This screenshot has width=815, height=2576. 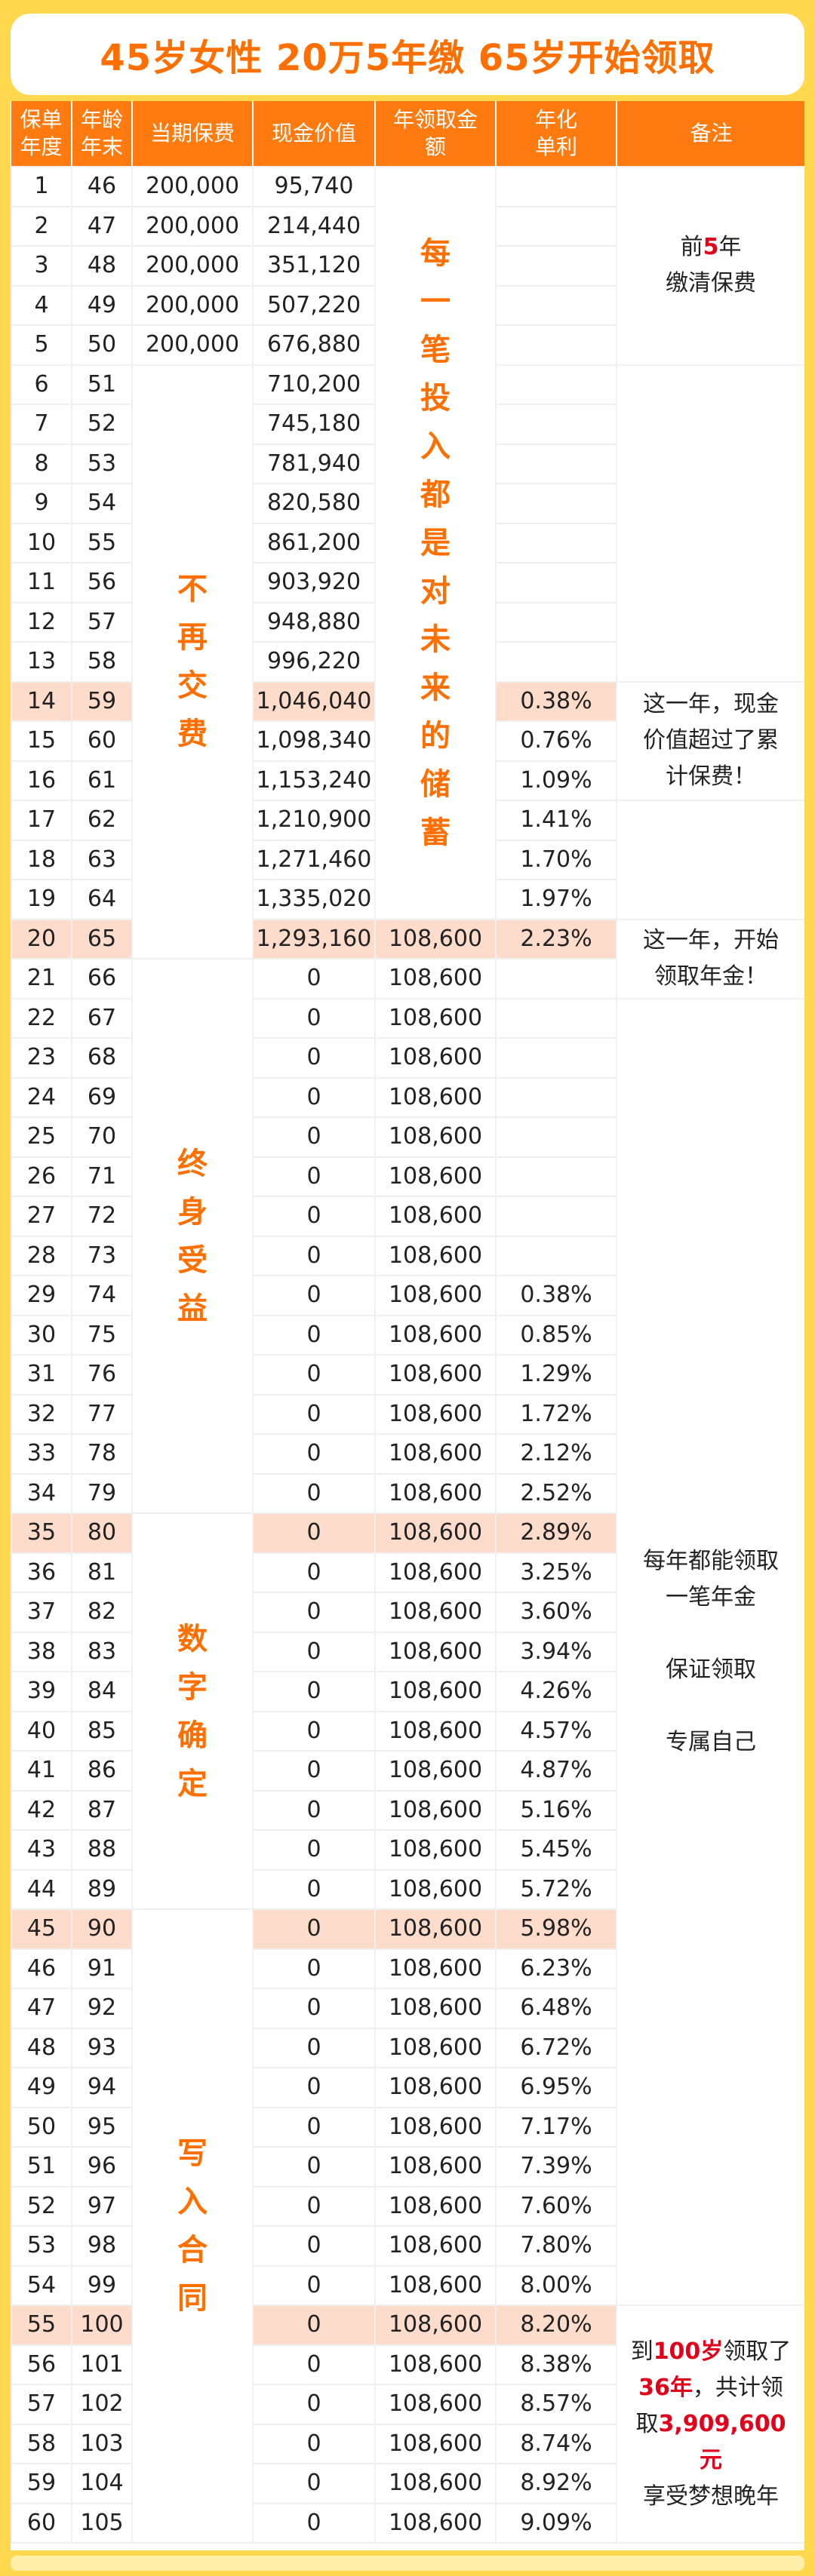 I want to click on age-cell: 52, so click(x=102, y=424).